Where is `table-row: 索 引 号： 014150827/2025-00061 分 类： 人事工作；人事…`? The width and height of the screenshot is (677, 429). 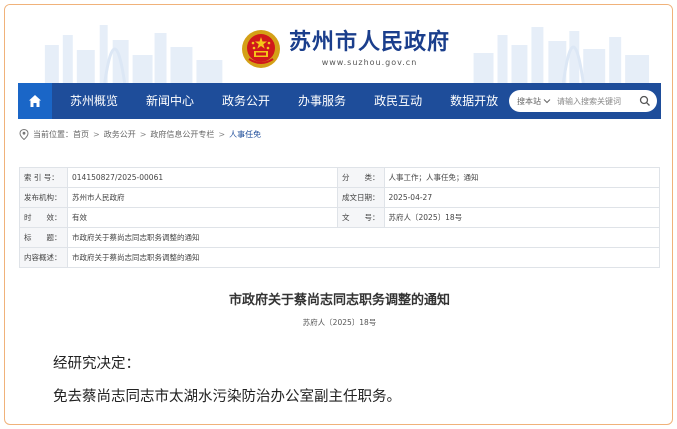
table-row: 索 引 号： 014150827/2025-00061 分 类： 人事工作；人事… is located at coordinates (339, 177).